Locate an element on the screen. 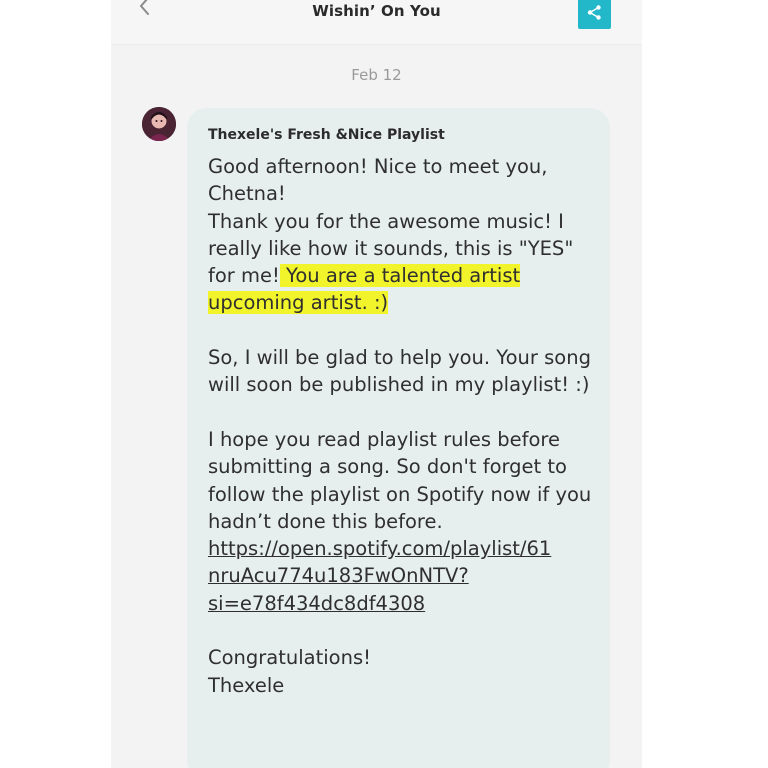 The image size is (768, 768). avatar is located at coordinates (159, 124).